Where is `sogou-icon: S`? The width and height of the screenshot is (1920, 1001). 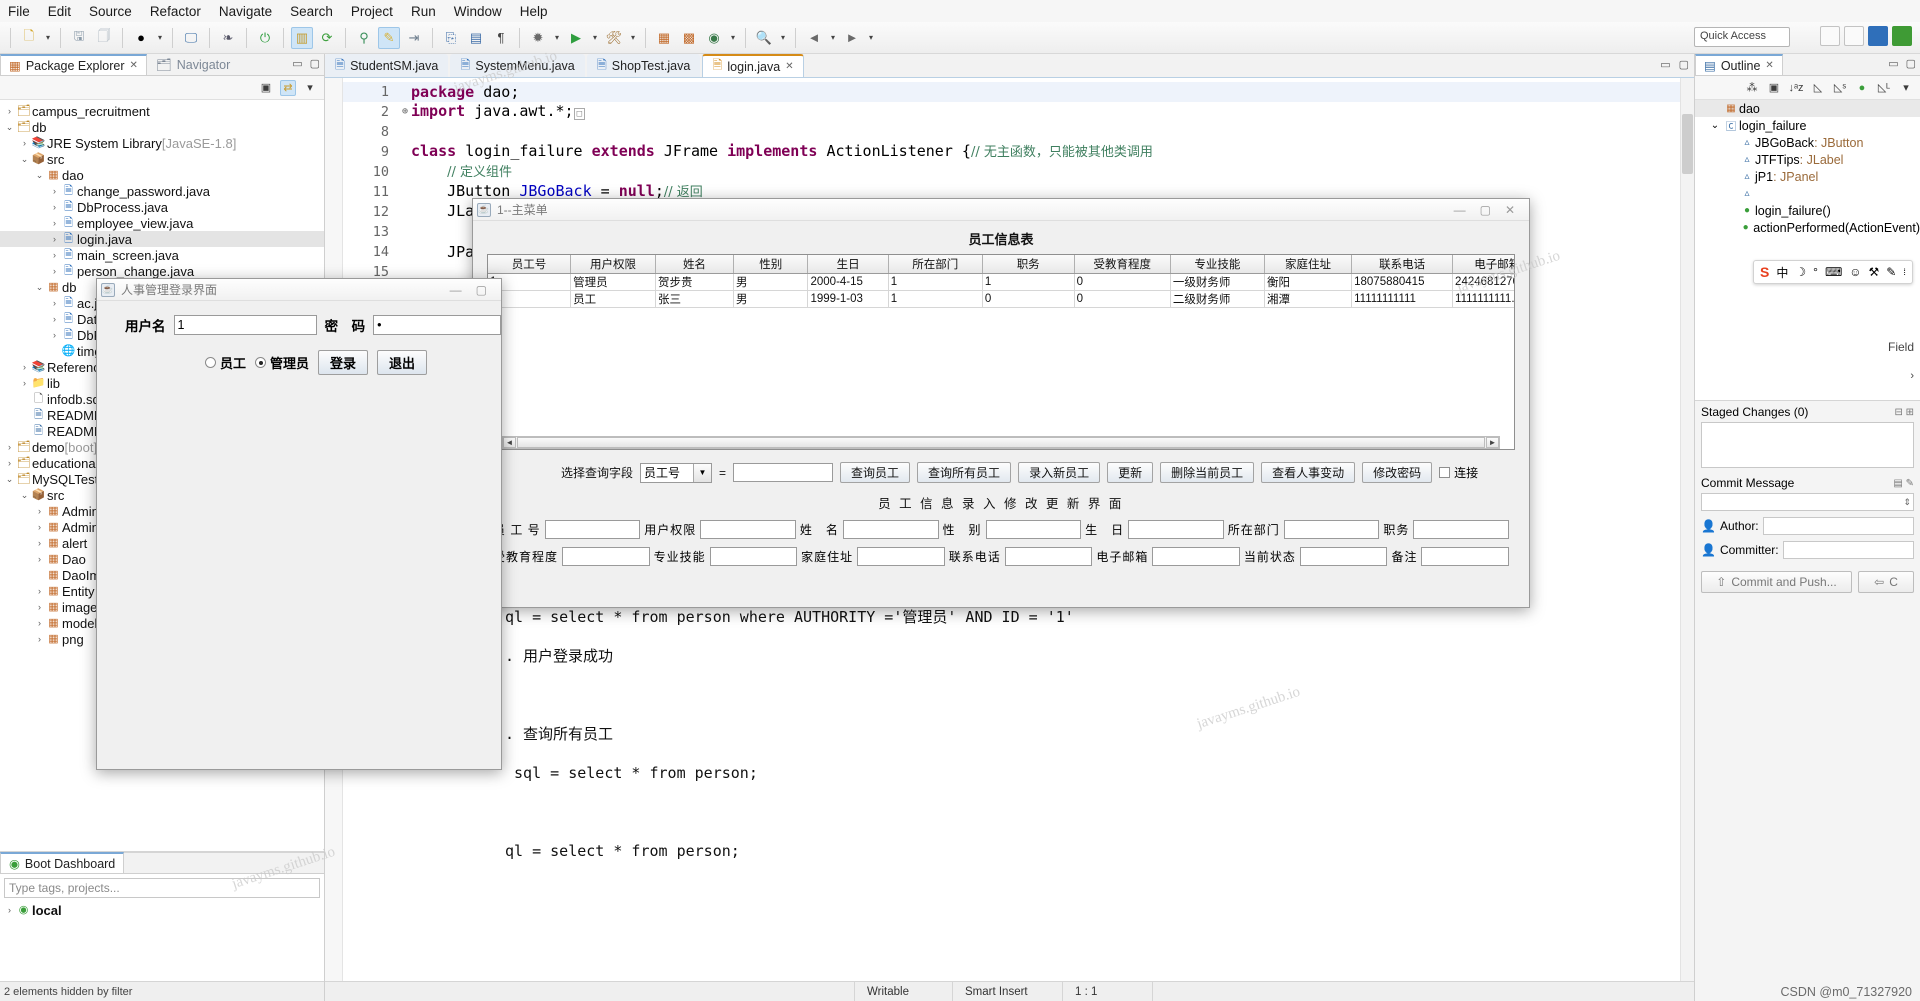 sogou-icon: S is located at coordinates (1764, 272).